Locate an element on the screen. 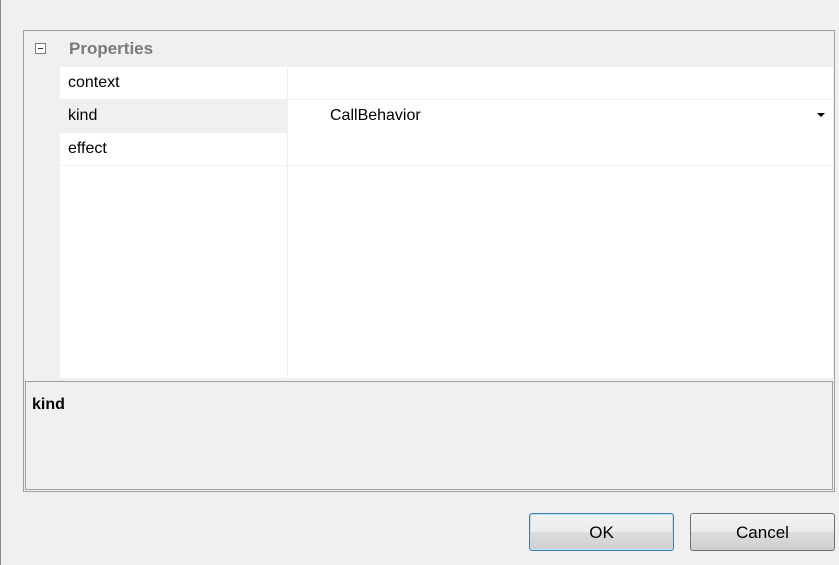 The image size is (839, 565). column-divider is located at coordinates (287, 222).